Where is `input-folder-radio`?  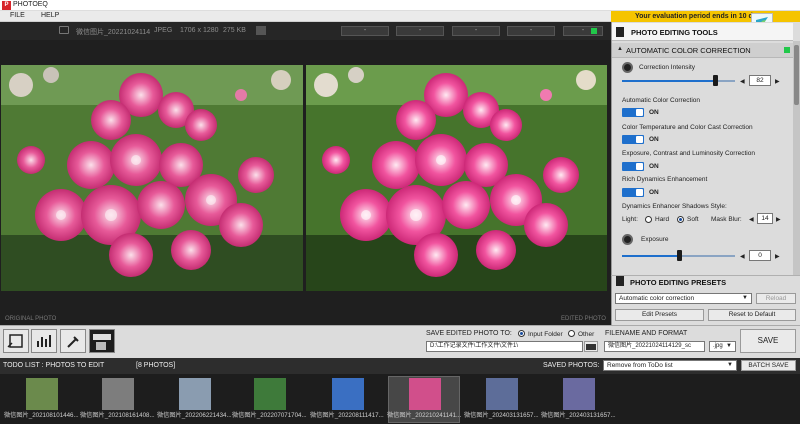
input-folder-radio is located at coordinates (521, 333).